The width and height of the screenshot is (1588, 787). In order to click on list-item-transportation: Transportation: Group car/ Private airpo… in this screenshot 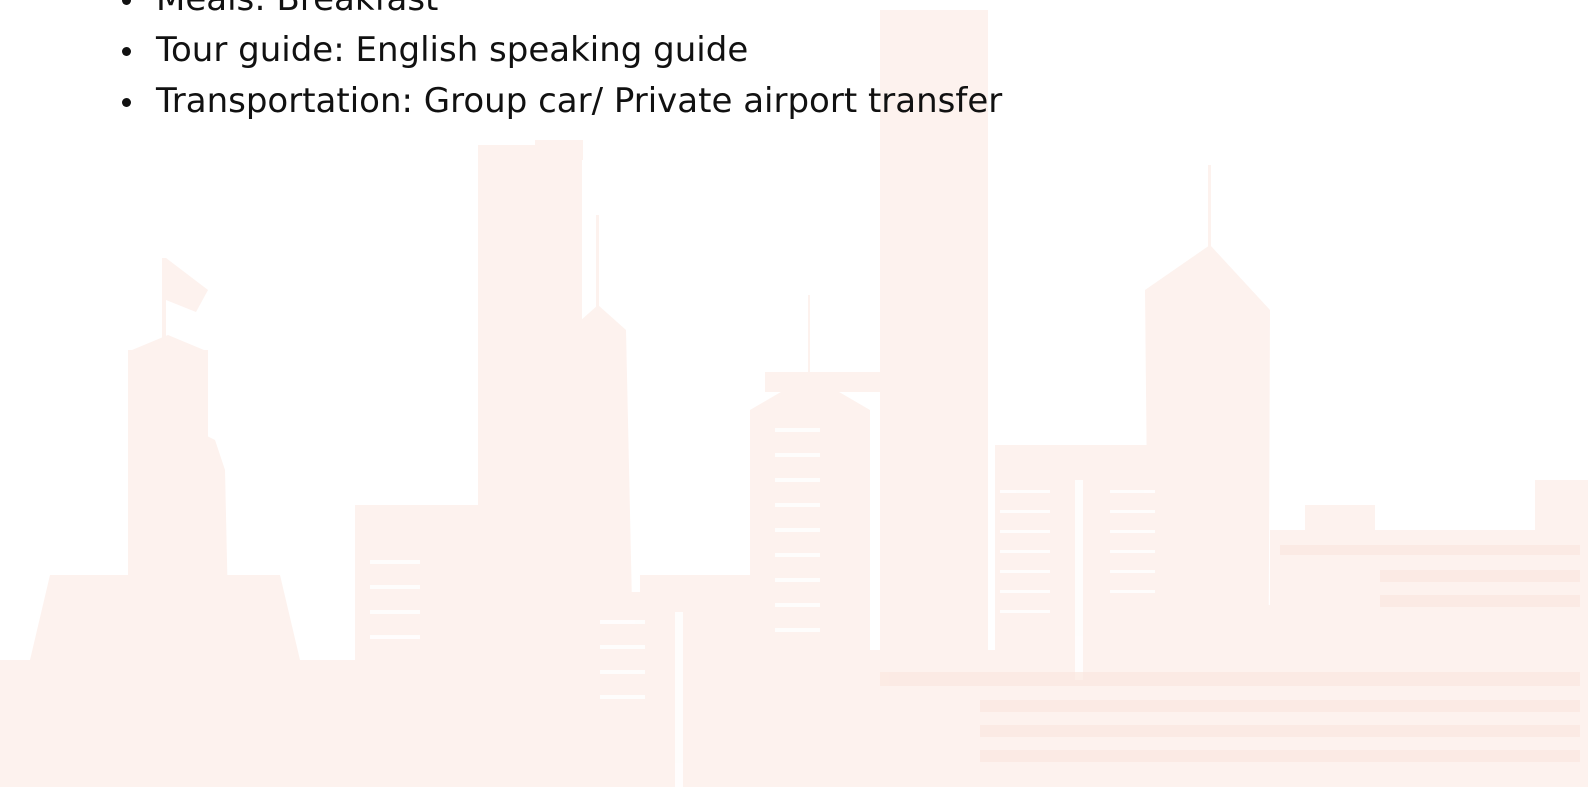, I will do `click(789, 101)`.